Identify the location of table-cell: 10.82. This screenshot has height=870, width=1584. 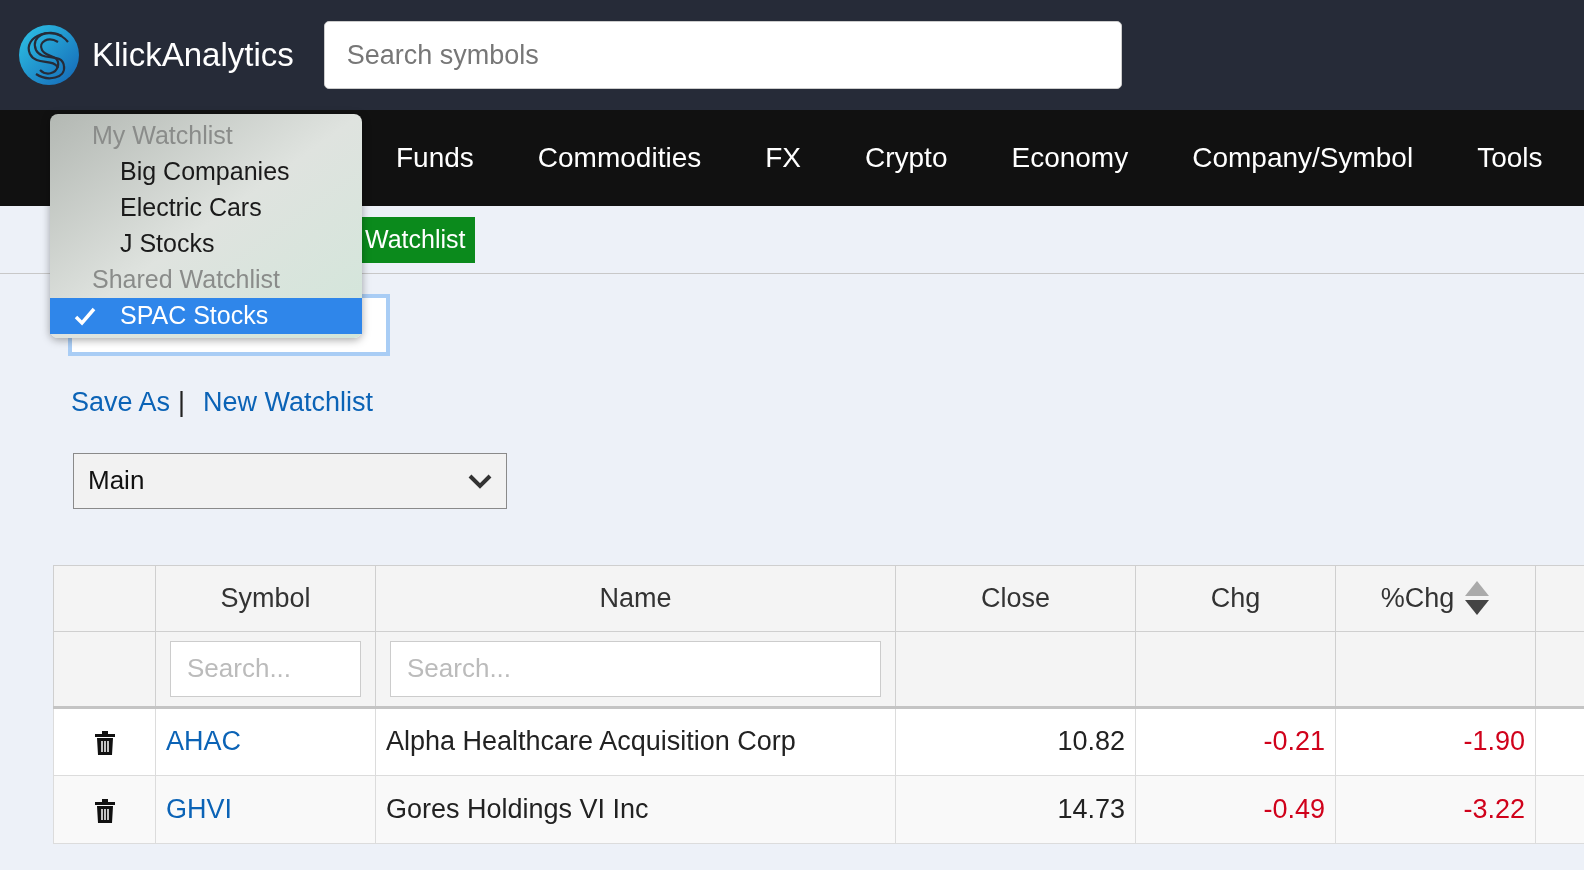
(1091, 741).